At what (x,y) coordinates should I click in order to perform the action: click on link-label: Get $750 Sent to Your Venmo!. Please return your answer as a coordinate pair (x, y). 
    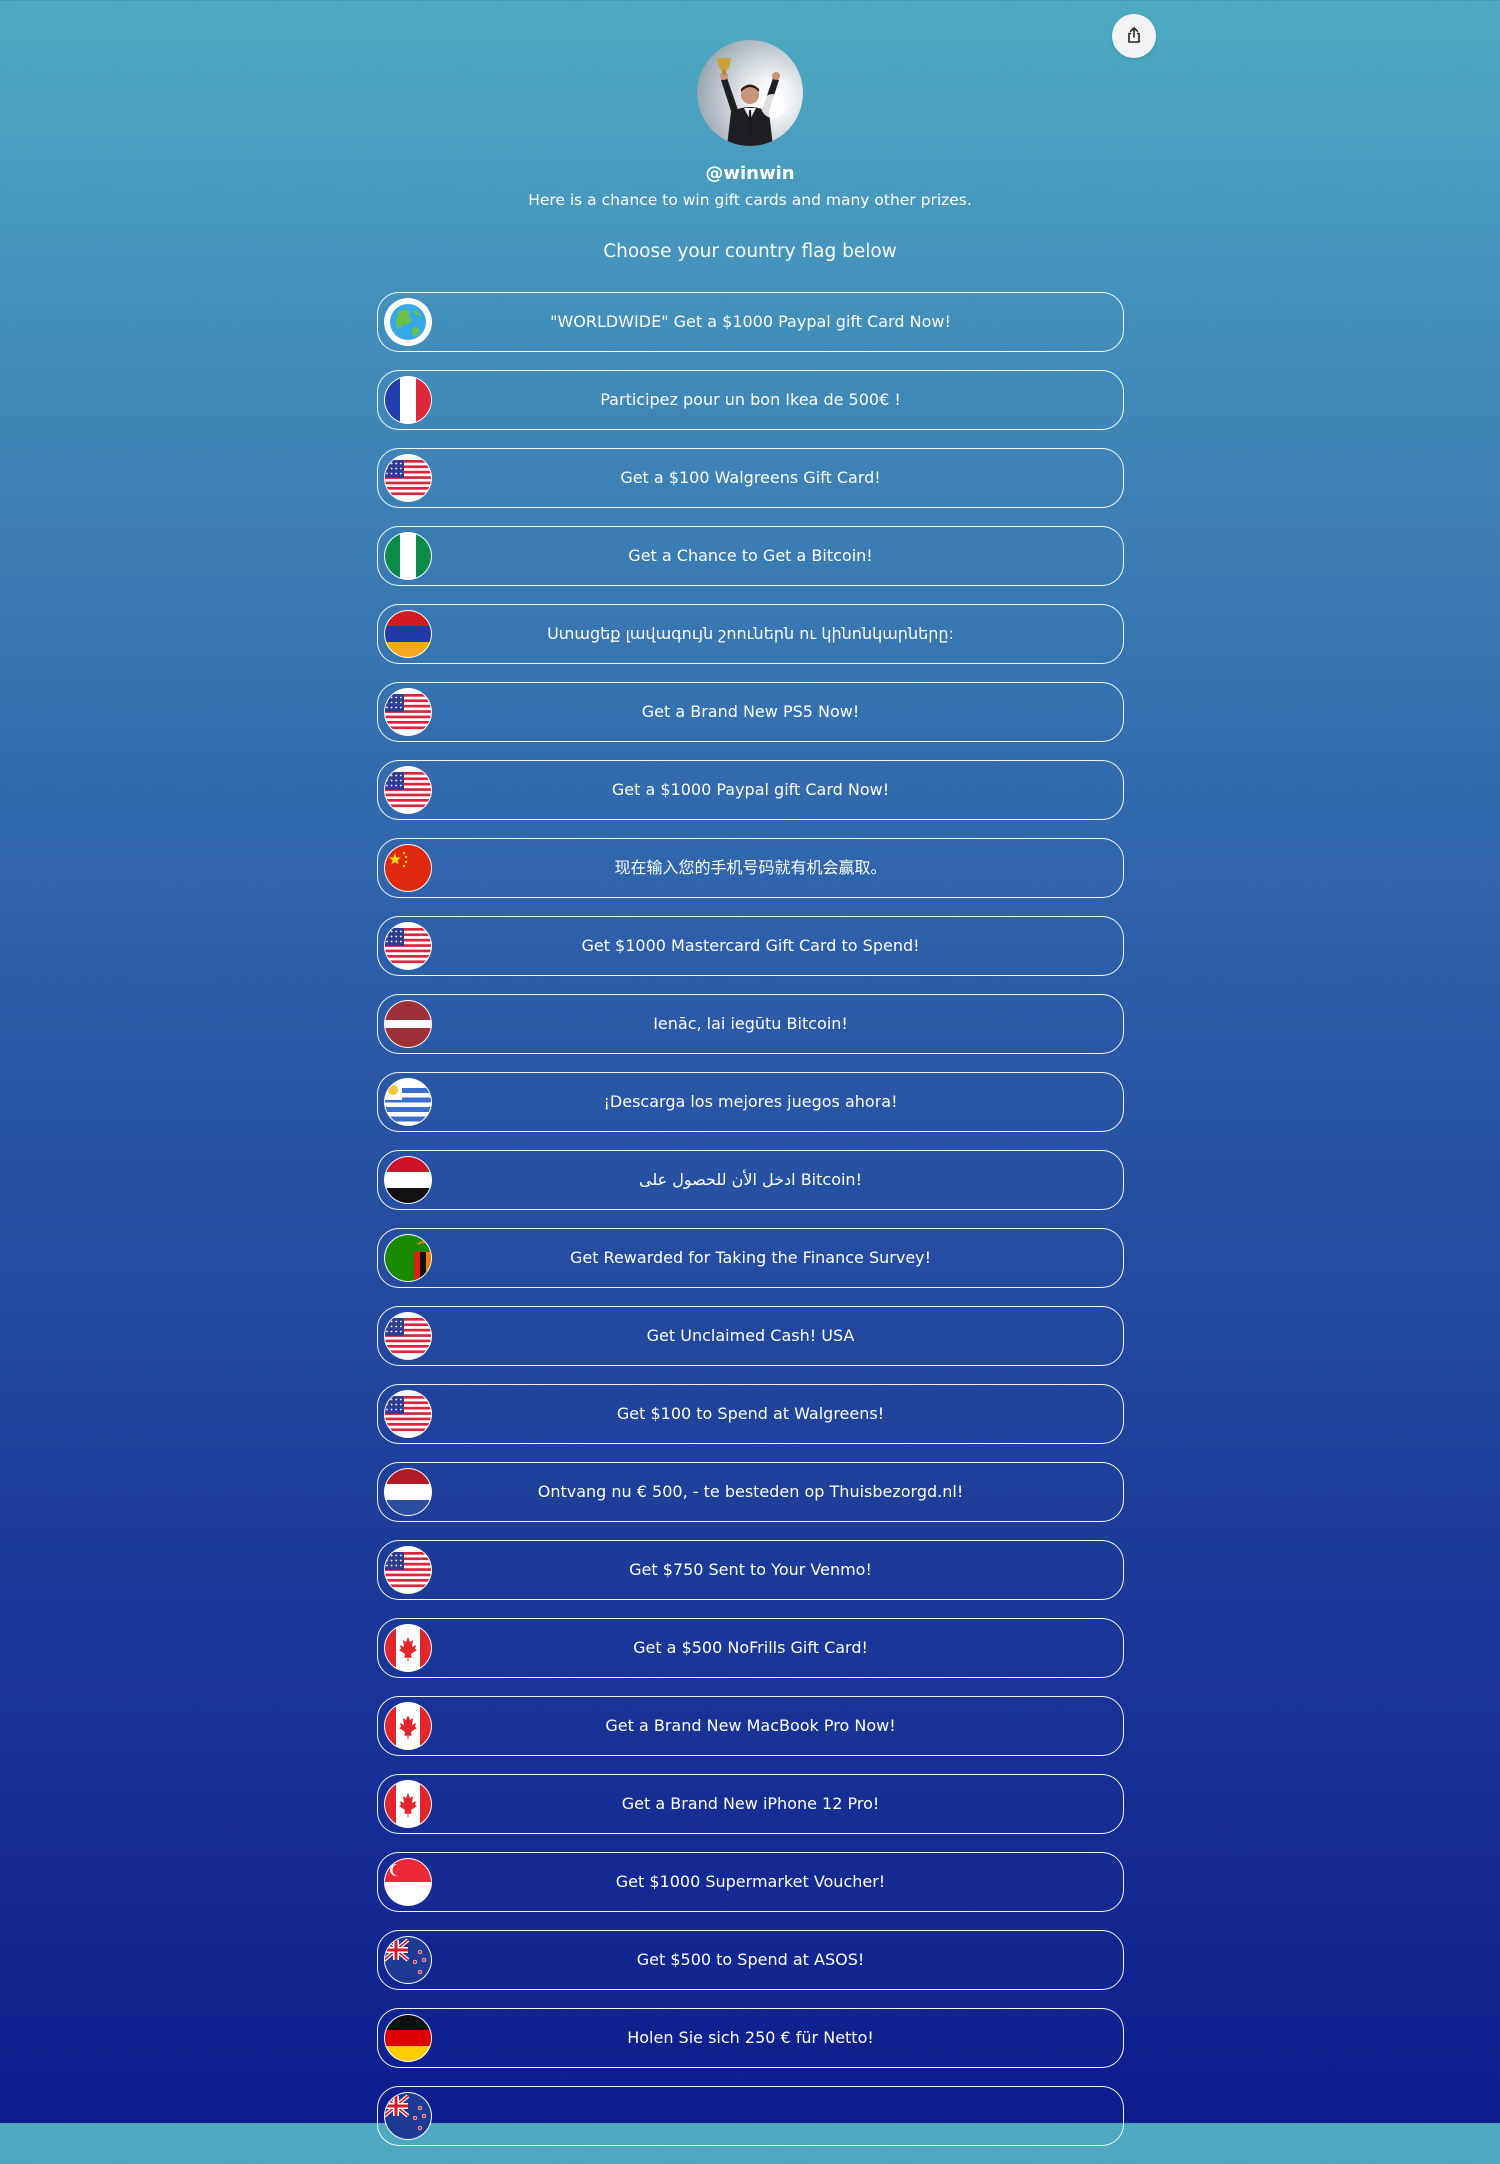
    Looking at the image, I should click on (750, 1569).